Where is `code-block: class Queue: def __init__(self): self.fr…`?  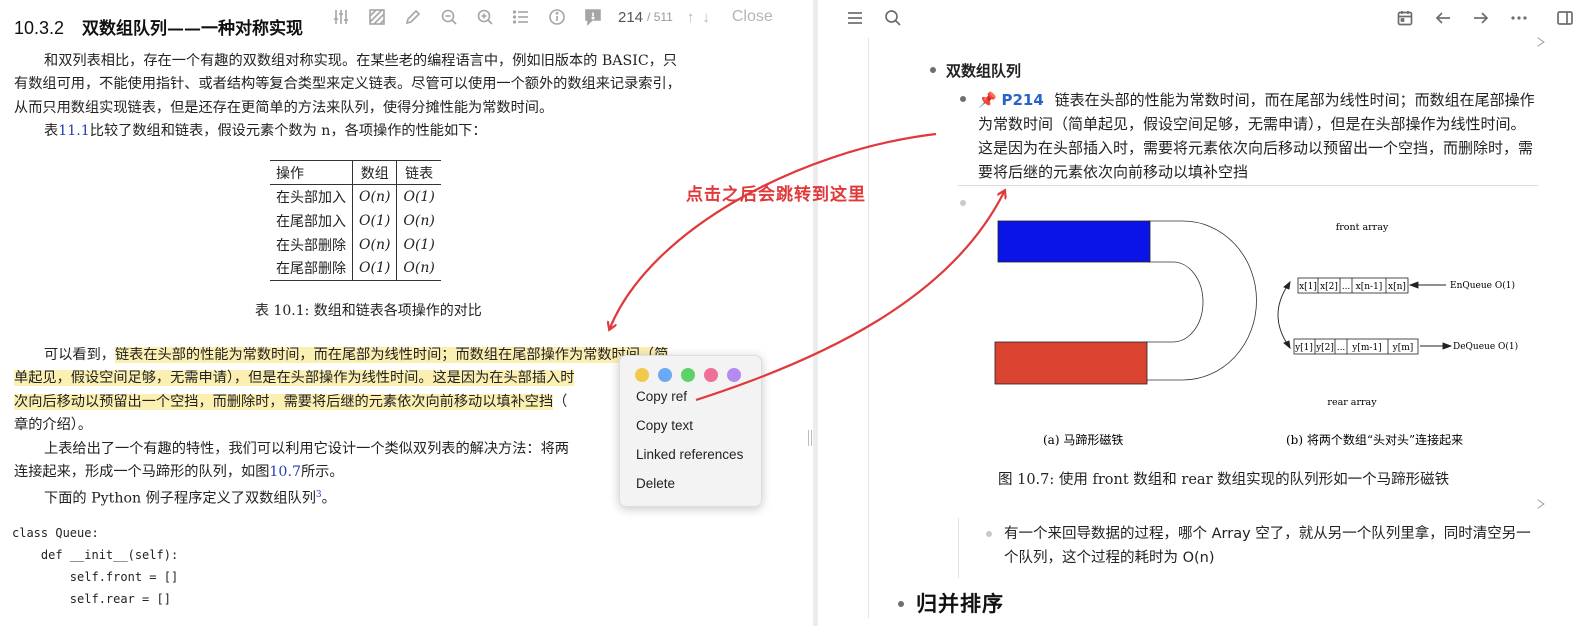 code-block: class Queue: def __init__(self): self.fr… is located at coordinates (95, 566).